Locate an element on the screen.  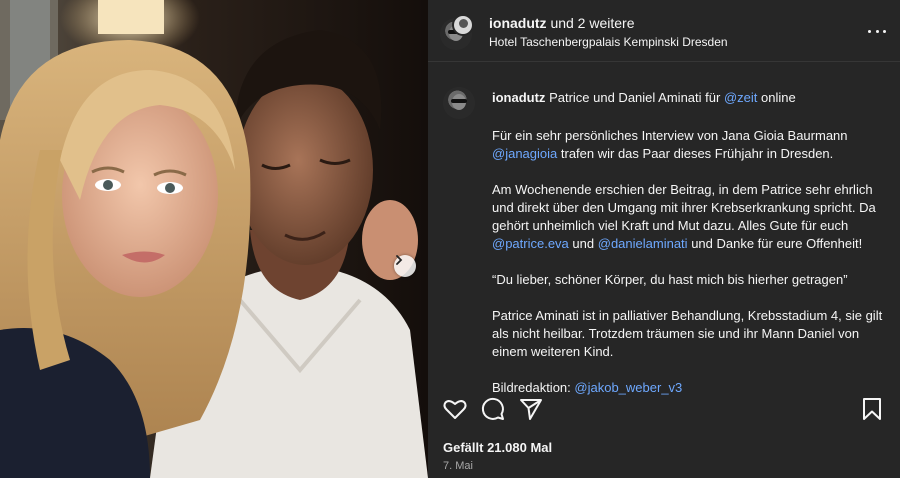
owner-username: ionadutz is located at coordinates (518, 23).